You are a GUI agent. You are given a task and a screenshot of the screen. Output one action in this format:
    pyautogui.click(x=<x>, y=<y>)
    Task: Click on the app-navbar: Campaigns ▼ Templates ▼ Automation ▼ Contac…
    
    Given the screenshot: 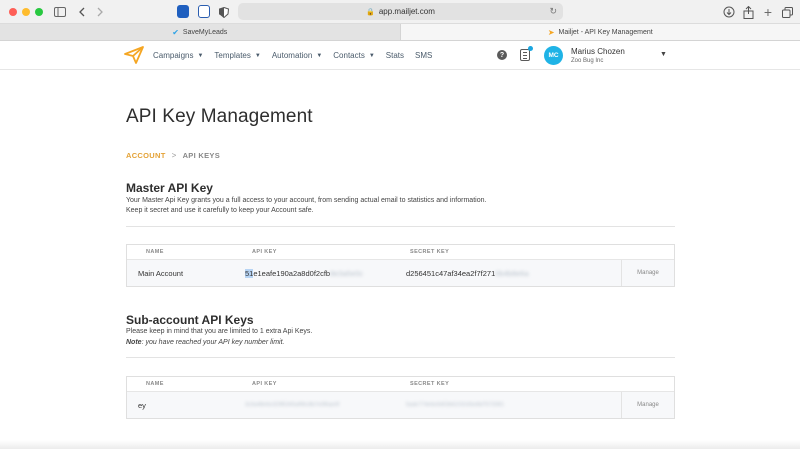 What is the action you would take?
    pyautogui.click(x=400, y=55)
    